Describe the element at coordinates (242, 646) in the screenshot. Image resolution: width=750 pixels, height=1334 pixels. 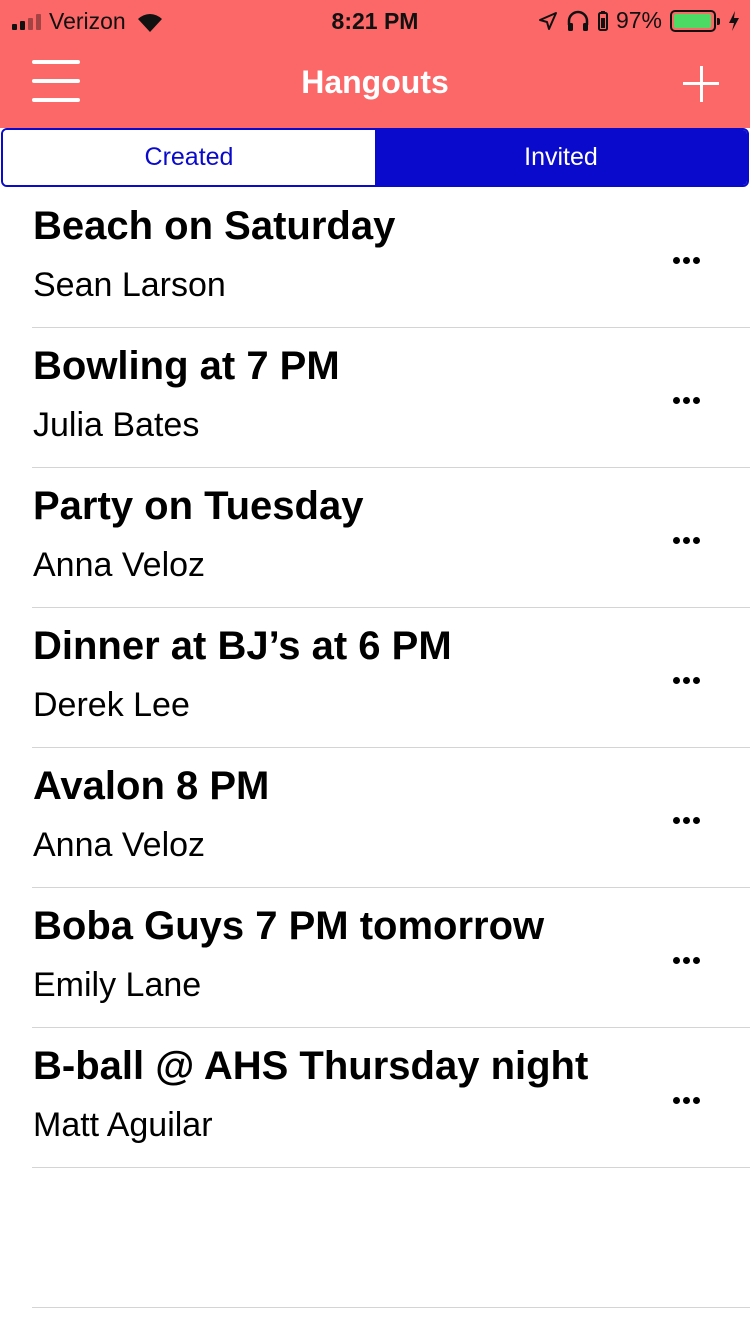
I see `hangout-title: Dinner at BJ’s at 6 PM` at that location.